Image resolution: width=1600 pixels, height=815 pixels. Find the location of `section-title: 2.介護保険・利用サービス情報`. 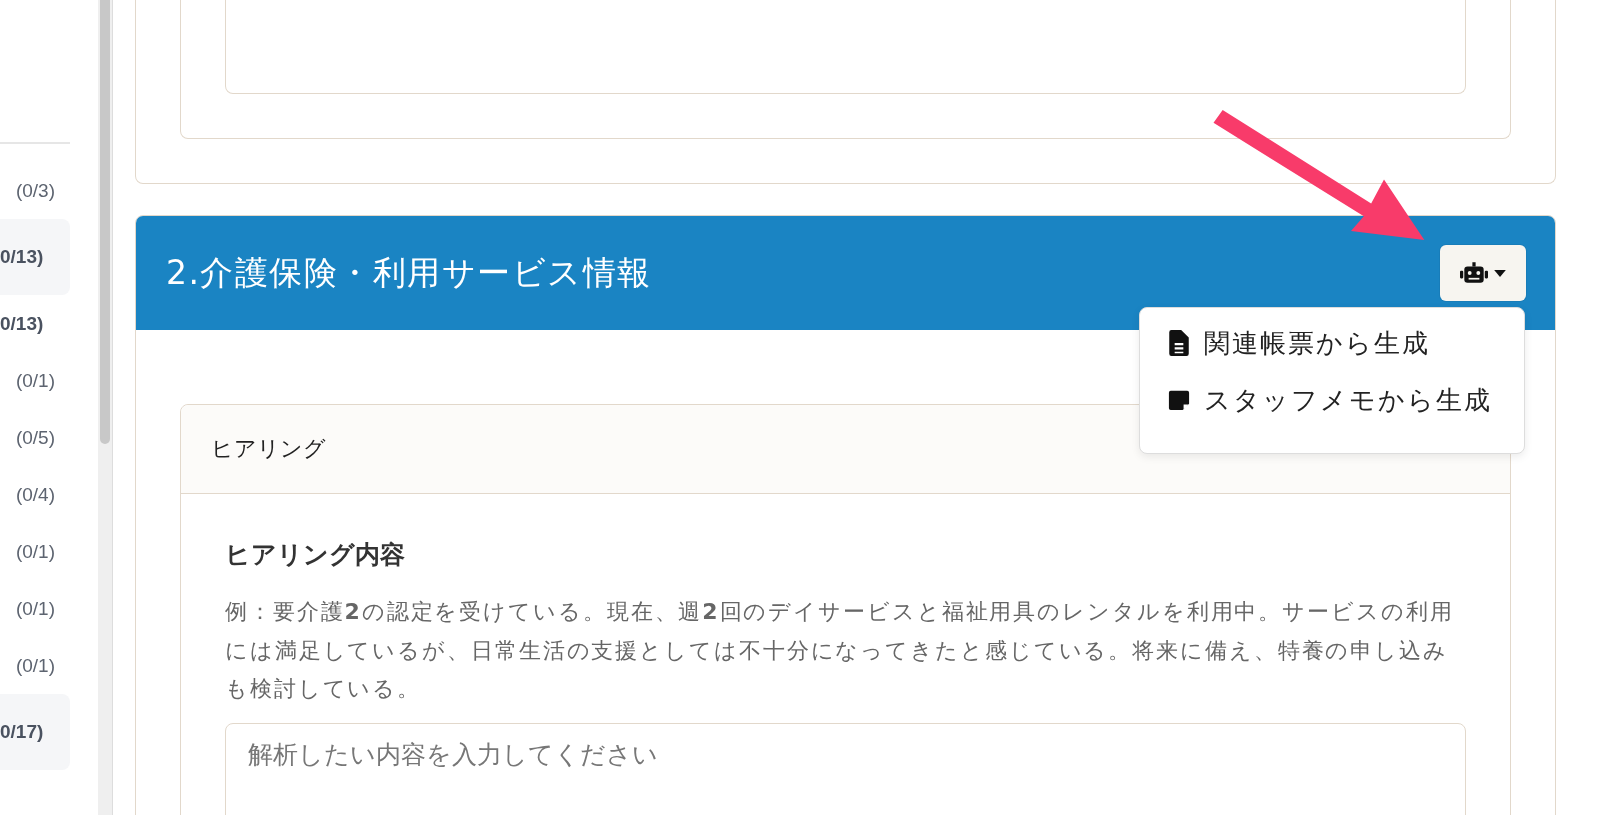

section-title: 2.介護保険・利用サービス情報 is located at coordinates (409, 272).